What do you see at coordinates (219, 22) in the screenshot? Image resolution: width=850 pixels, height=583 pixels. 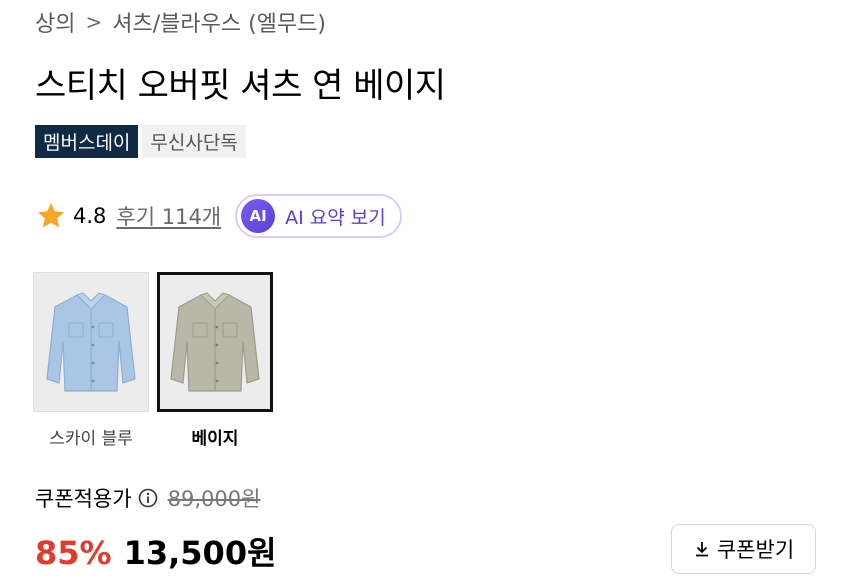 I see `breadcrumb-subcategory: 셔츠/블라우스 (엘무드)` at bounding box center [219, 22].